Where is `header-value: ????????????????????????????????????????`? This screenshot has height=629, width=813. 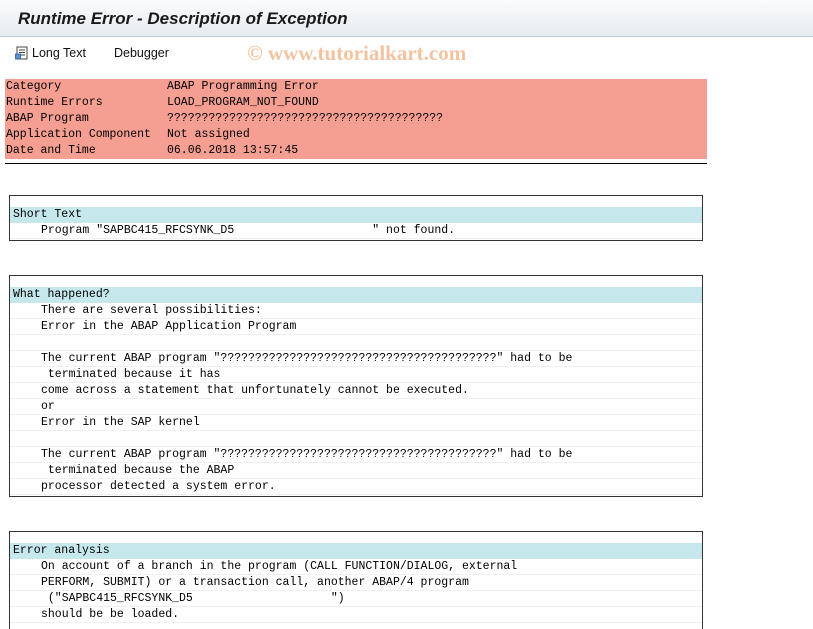 header-value: ???????????????????????????????????????? is located at coordinates (305, 118).